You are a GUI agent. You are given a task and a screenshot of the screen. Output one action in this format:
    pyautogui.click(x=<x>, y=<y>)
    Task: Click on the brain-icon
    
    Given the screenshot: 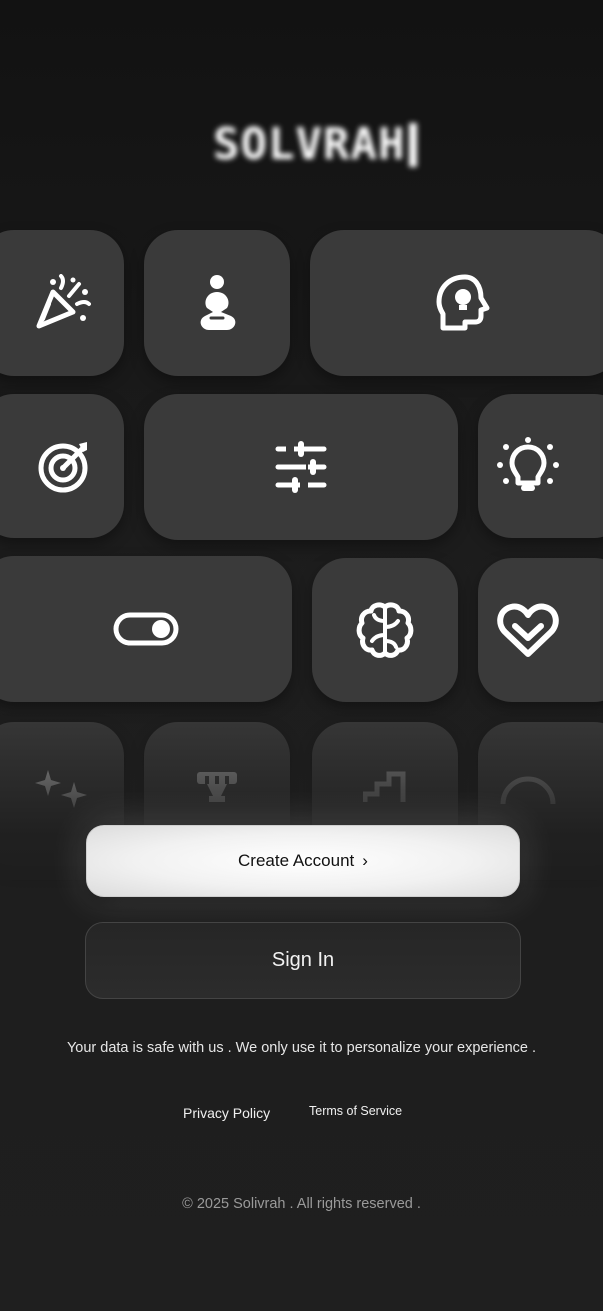 What is the action you would take?
    pyautogui.click(x=385, y=630)
    